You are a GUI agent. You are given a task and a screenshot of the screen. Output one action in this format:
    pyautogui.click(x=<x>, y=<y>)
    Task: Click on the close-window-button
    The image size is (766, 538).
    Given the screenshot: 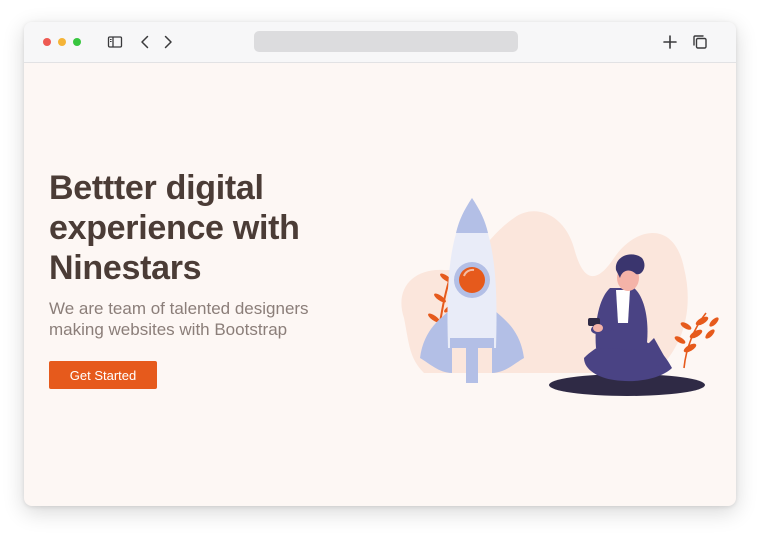 What is the action you would take?
    pyautogui.click(x=47, y=42)
    